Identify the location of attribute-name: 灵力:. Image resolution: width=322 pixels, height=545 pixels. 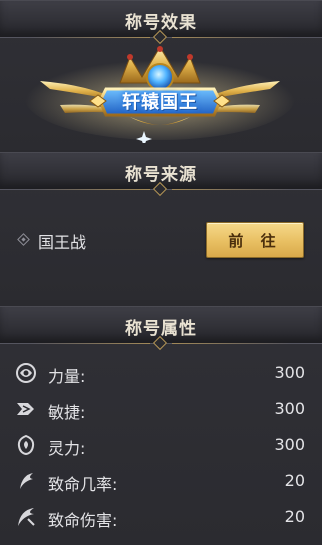
(67, 448).